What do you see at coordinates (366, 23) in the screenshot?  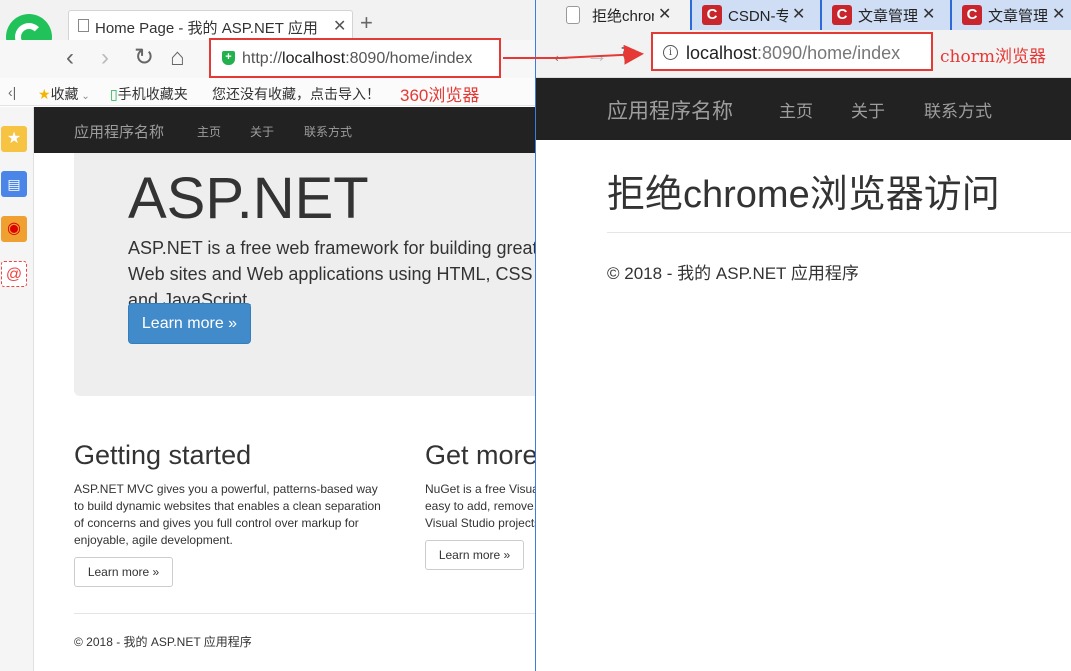 I see `new-tab-button: +` at bounding box center [366, 23].